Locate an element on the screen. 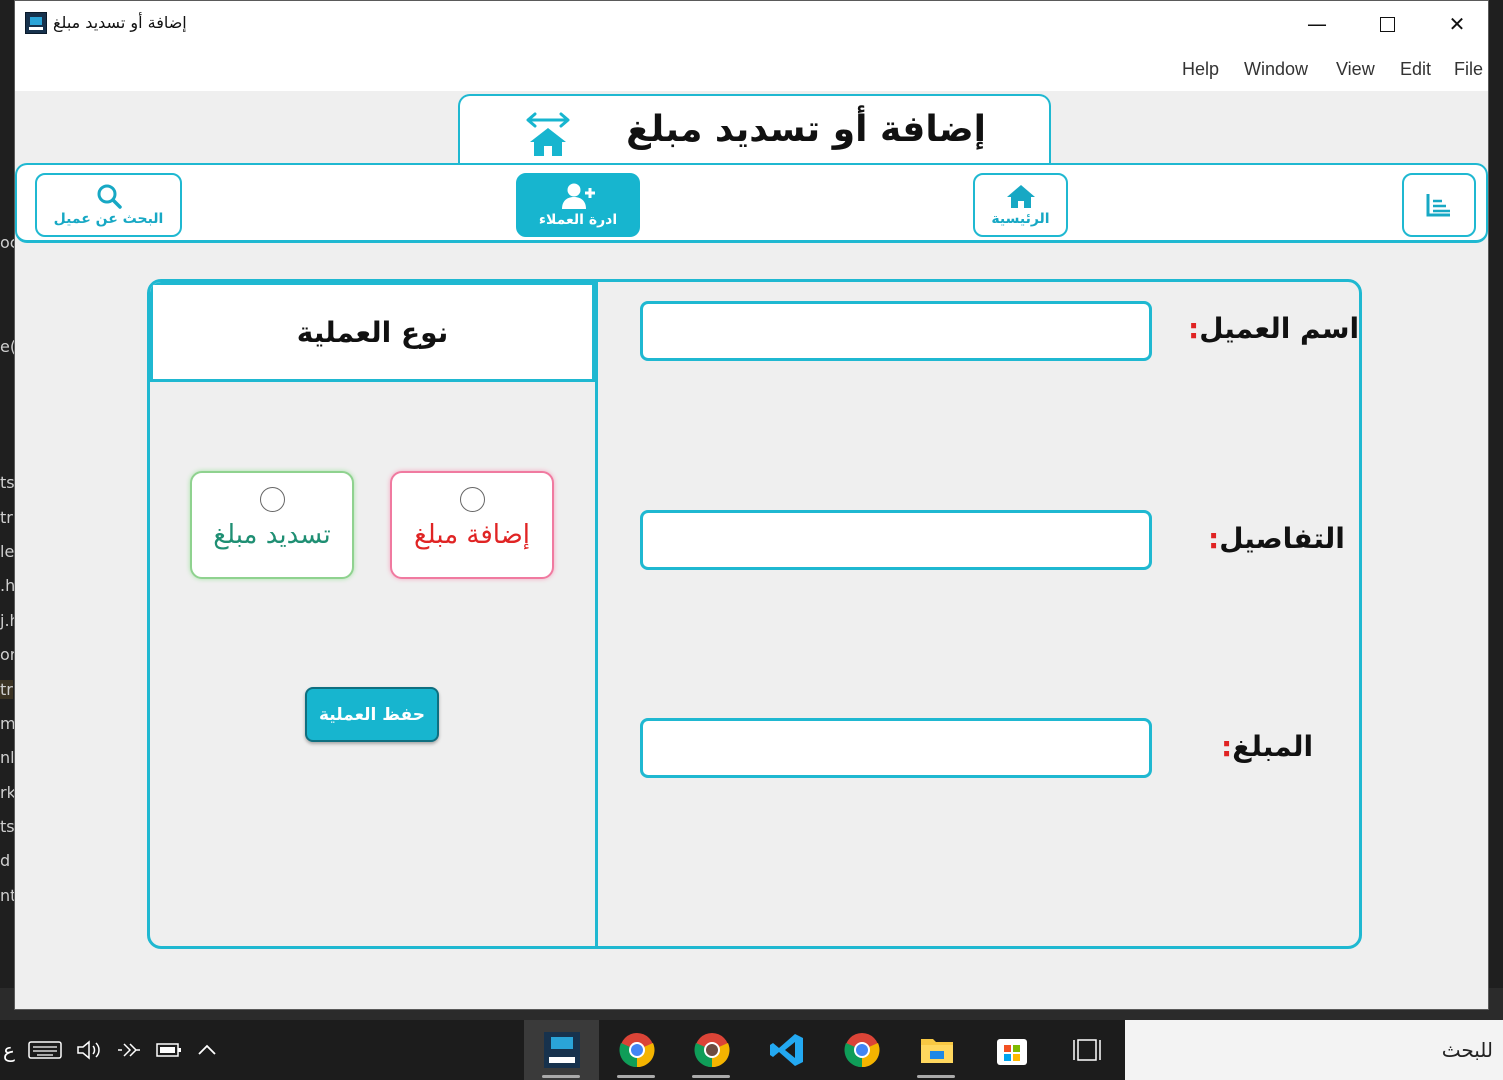 This screenshot has width=1503, height=1080. menu-toggle-button is located at coordinates (1439, 205).